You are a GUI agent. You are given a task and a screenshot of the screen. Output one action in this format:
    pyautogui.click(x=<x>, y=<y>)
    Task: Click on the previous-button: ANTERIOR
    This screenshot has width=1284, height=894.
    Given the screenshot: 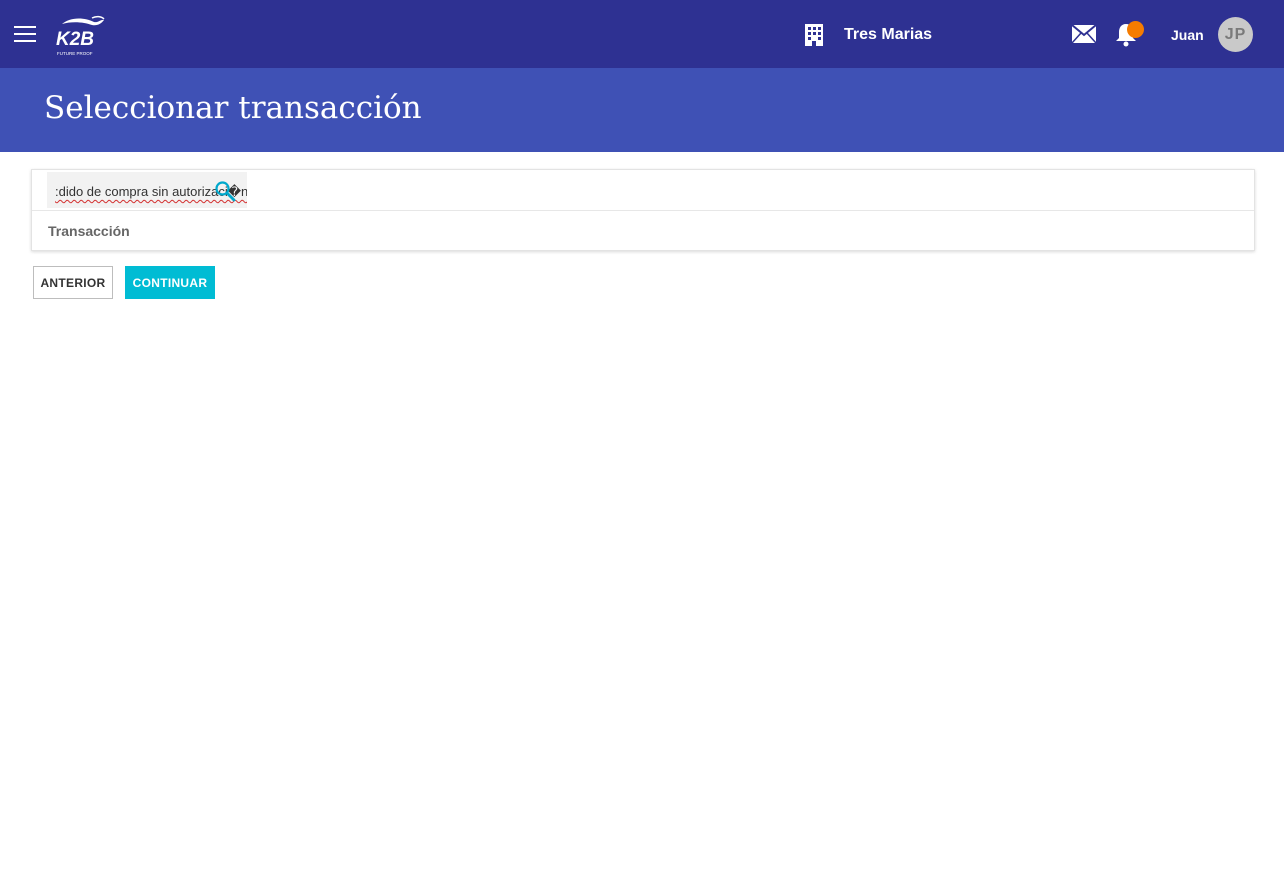 What is the action you would take?
    pyautogui.click(x=73, y=282)
    